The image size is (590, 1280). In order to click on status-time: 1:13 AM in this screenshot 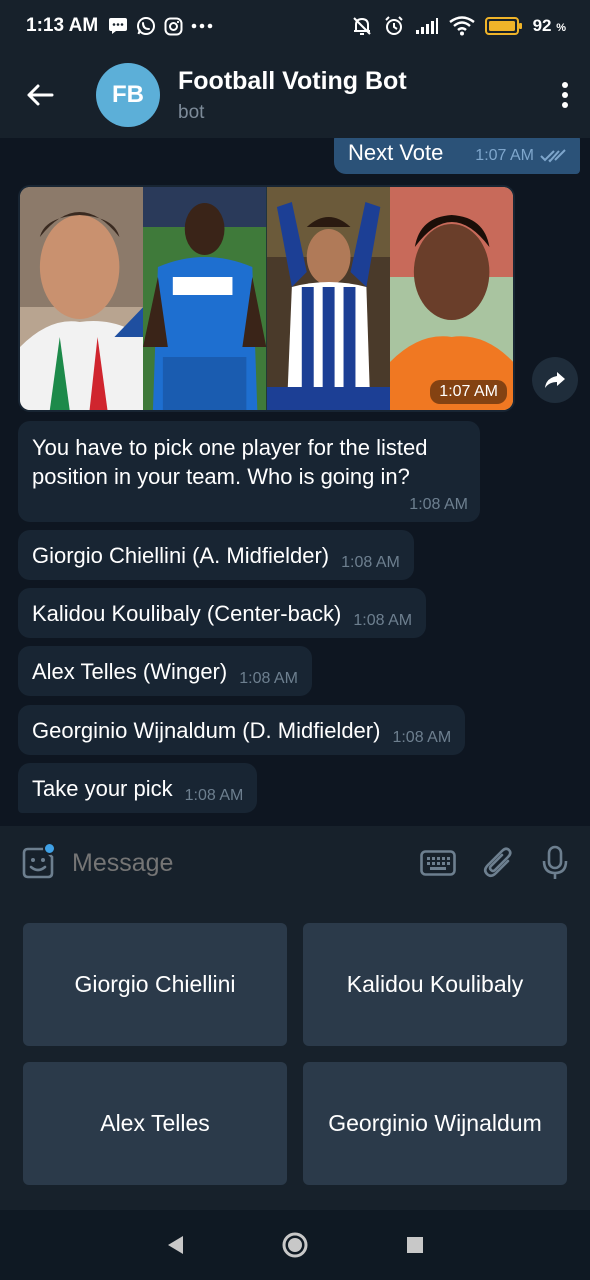, I will do `click(62, 25)`.